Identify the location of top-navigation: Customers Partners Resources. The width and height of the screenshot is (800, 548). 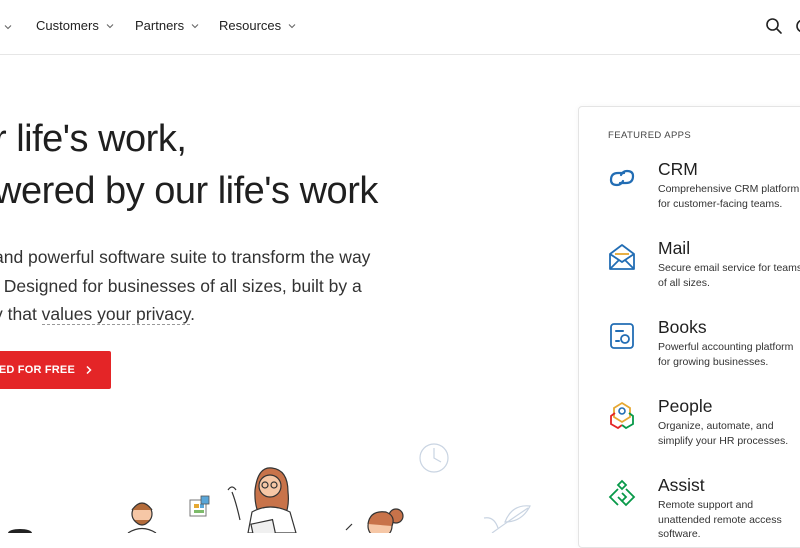
(400, 27).